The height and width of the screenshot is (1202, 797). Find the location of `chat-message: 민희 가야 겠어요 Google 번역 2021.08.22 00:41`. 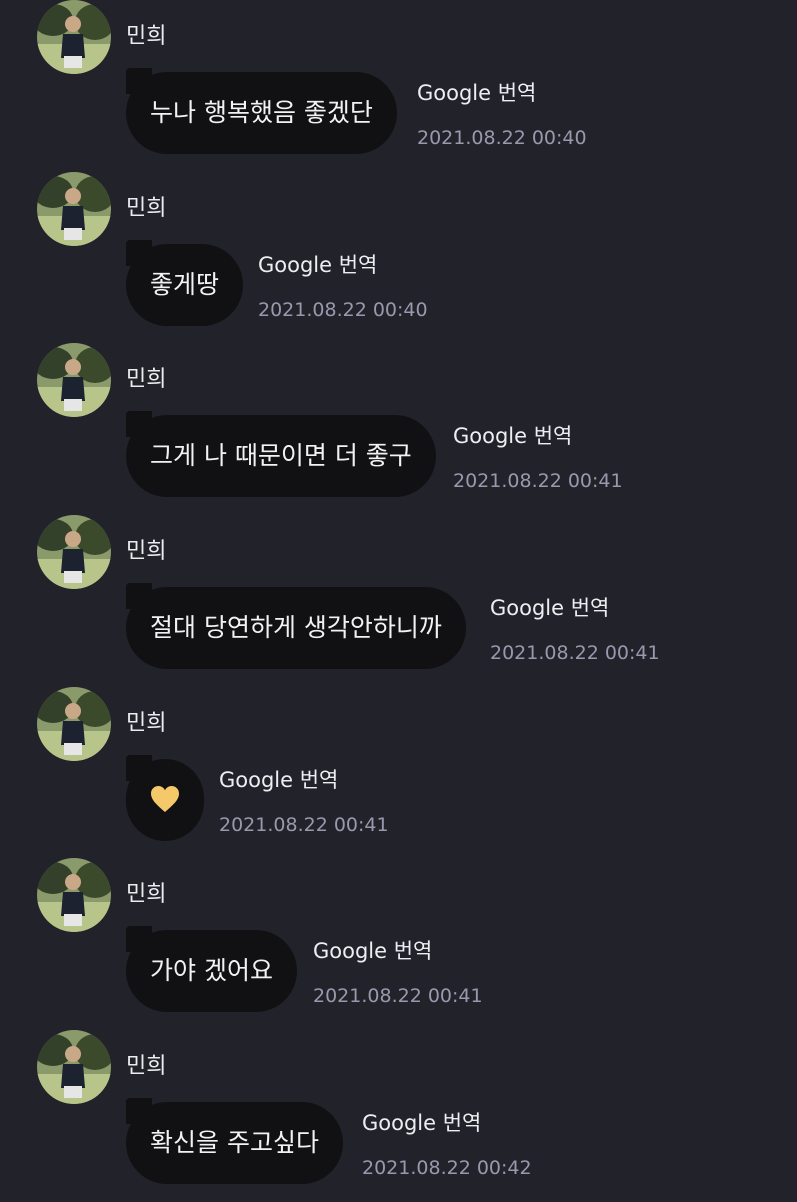

chat-message: 민희 가야 겠어요 Google 번역 2021.08.22 00:41 is located at coordinates (398, 944).